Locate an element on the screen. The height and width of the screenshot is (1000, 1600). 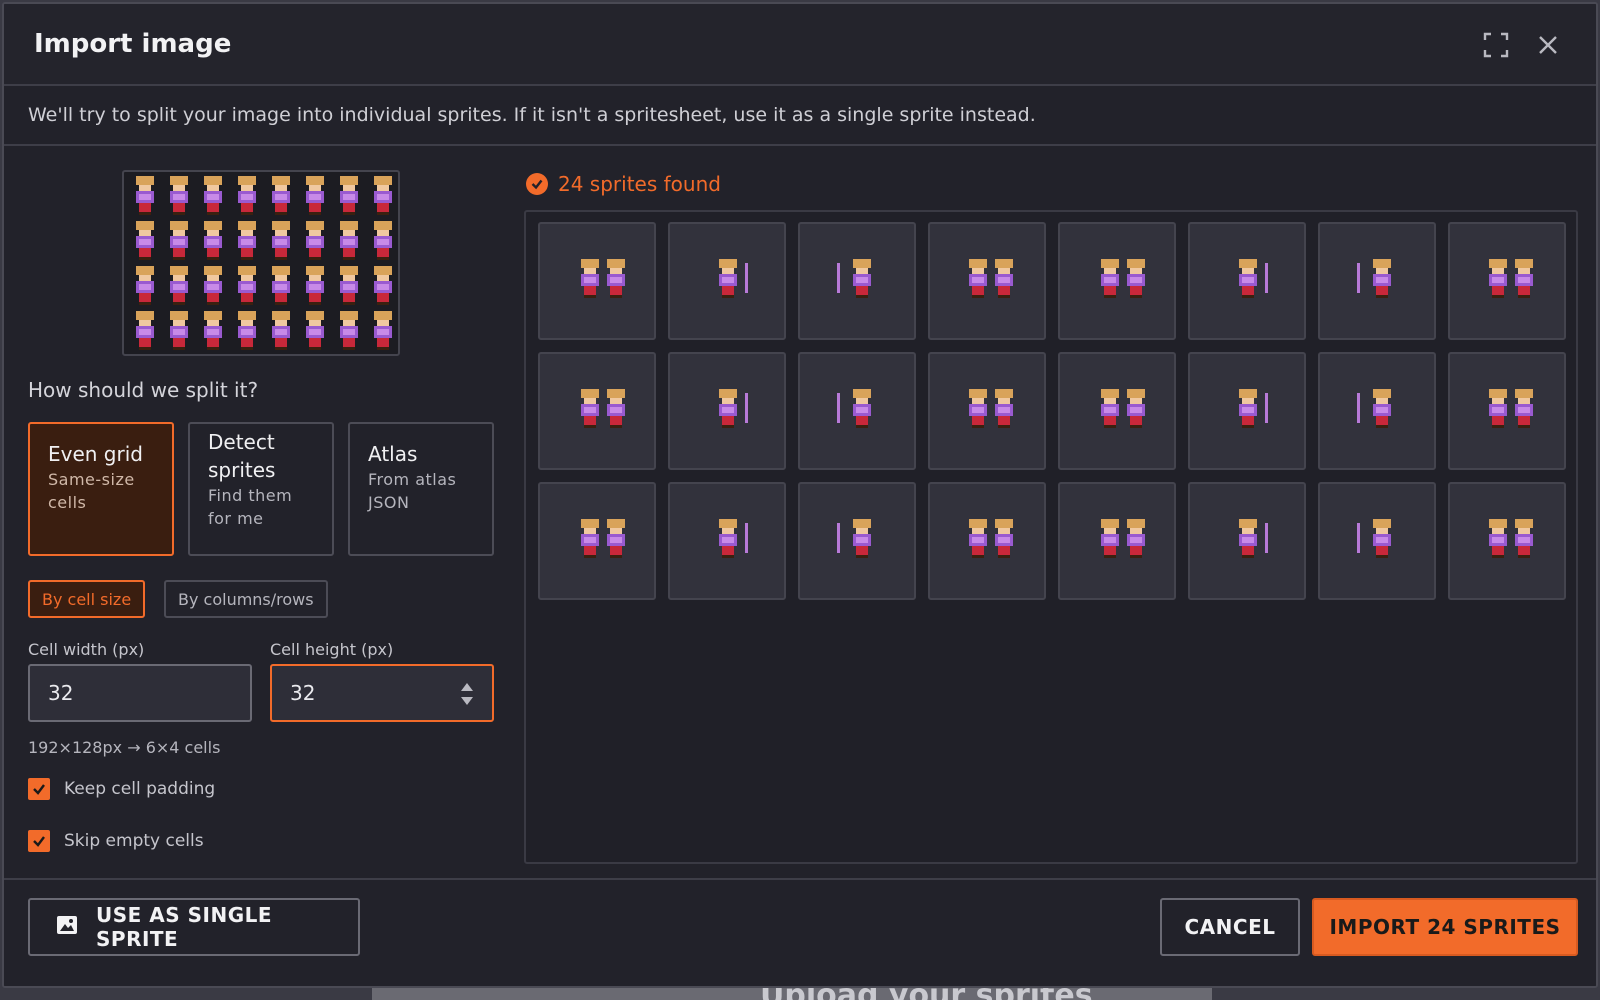
mode-title: Even grid is located at coordinates (95, 454).